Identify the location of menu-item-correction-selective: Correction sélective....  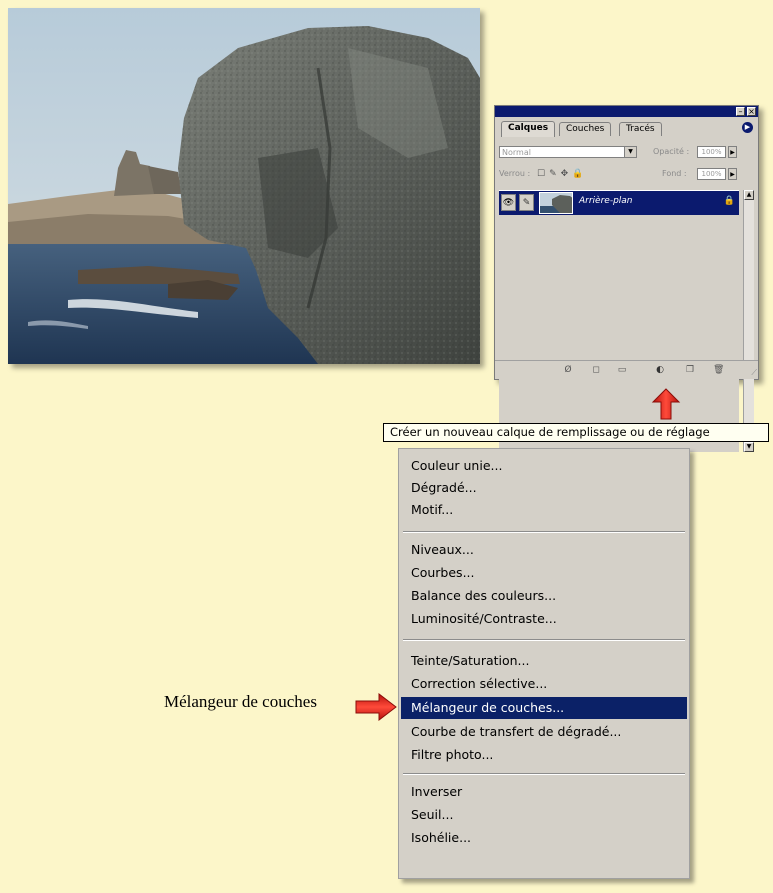
(544, 684).